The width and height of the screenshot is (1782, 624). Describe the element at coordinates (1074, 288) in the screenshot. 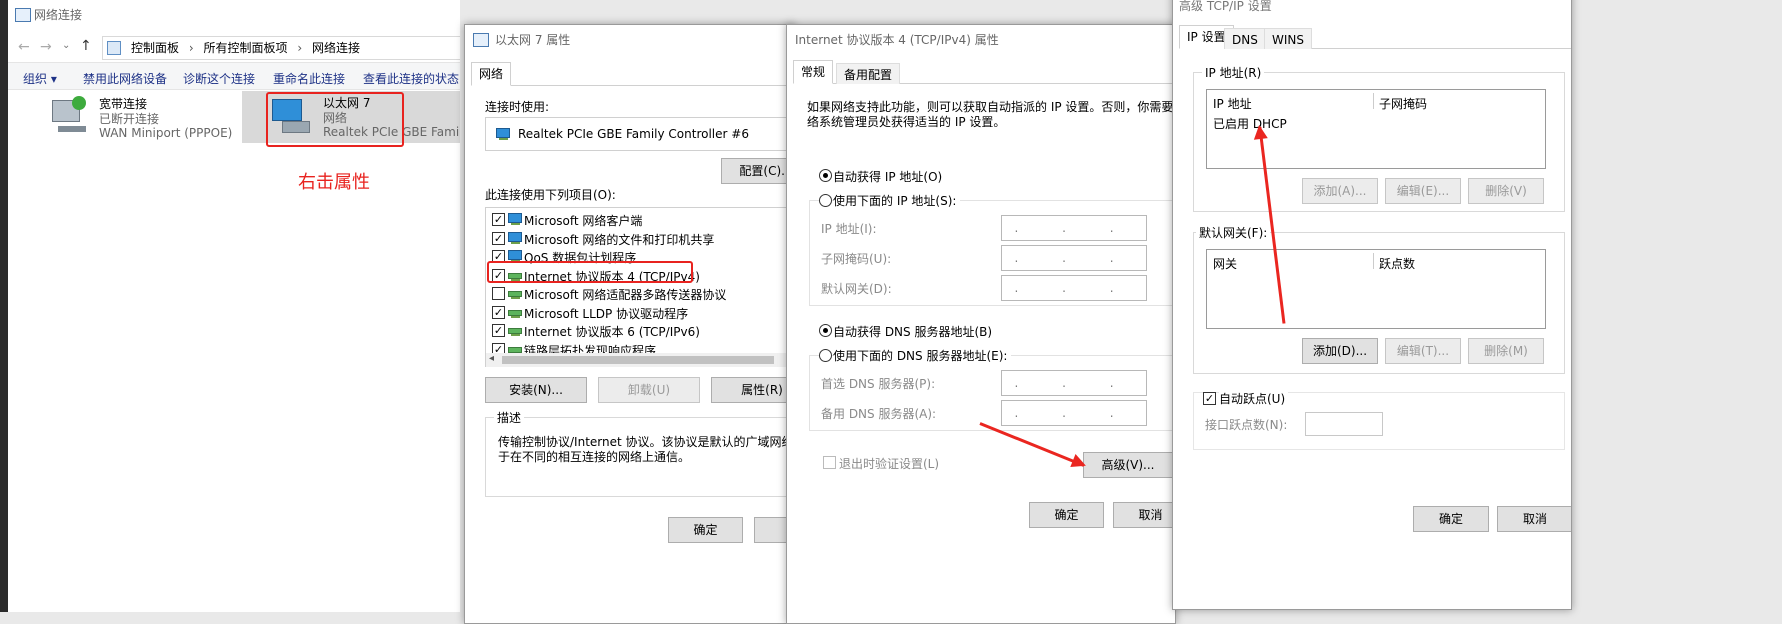

I see `gateway-field: . . .` at that location.